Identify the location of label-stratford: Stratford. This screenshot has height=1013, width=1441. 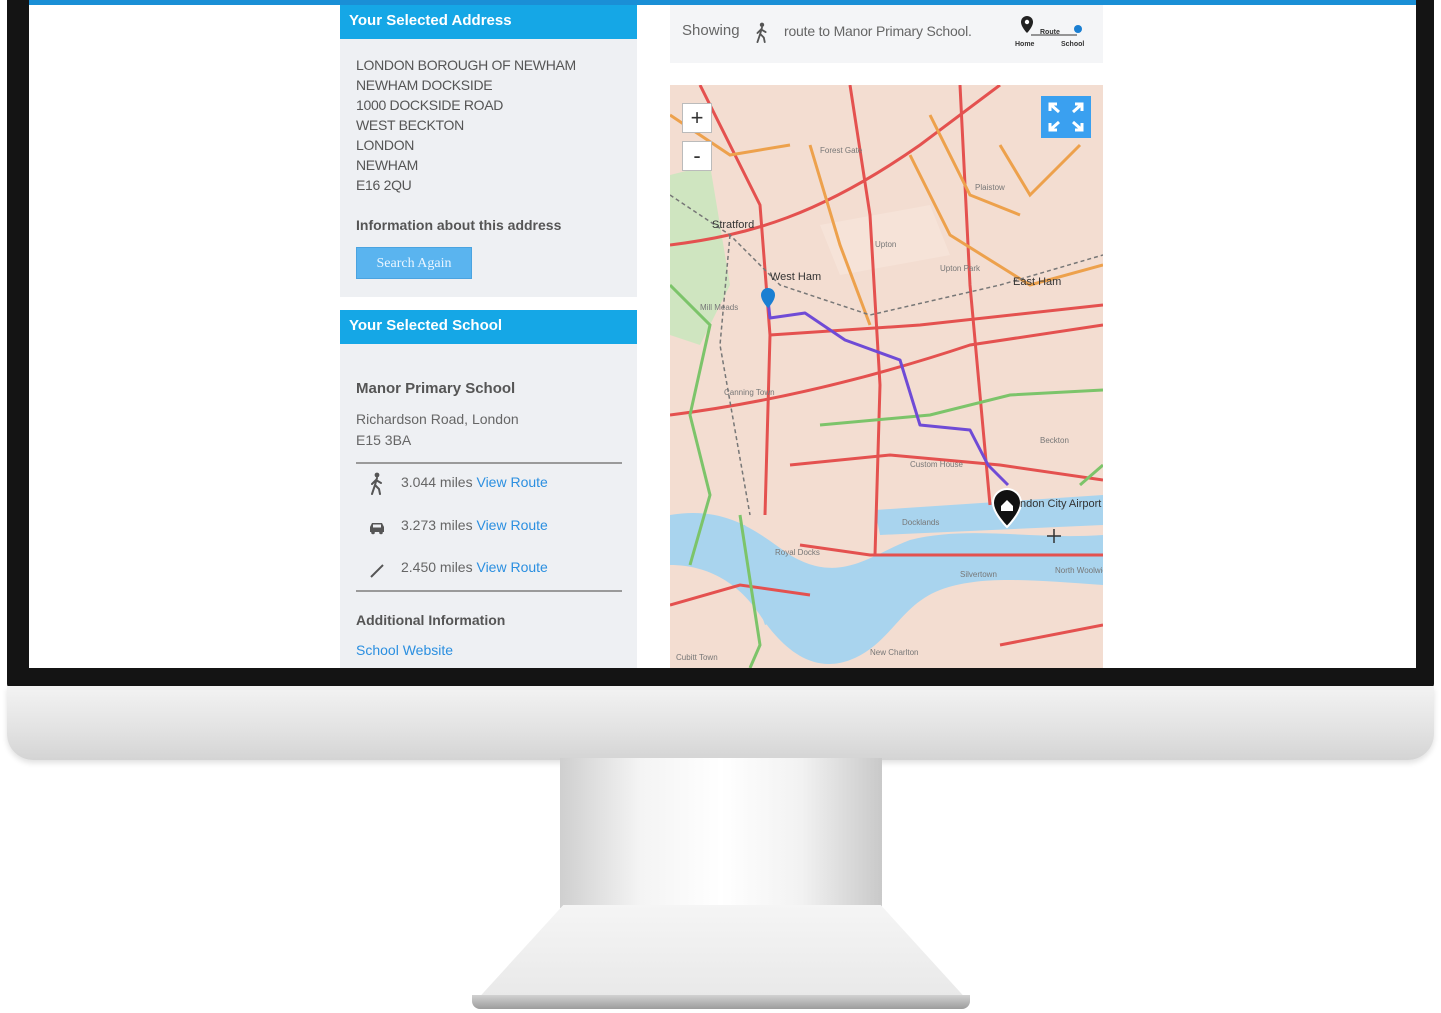
(733, 225).